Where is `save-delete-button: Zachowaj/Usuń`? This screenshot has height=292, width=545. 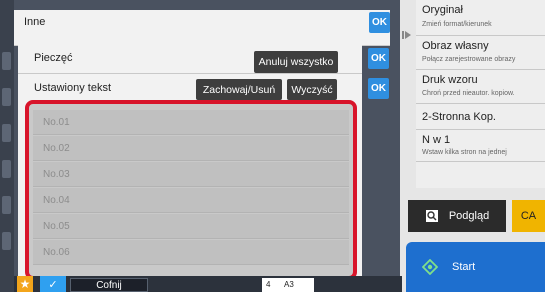 save-delete-button: Zachowaj/Usuń is located at coordinates (239, 89).